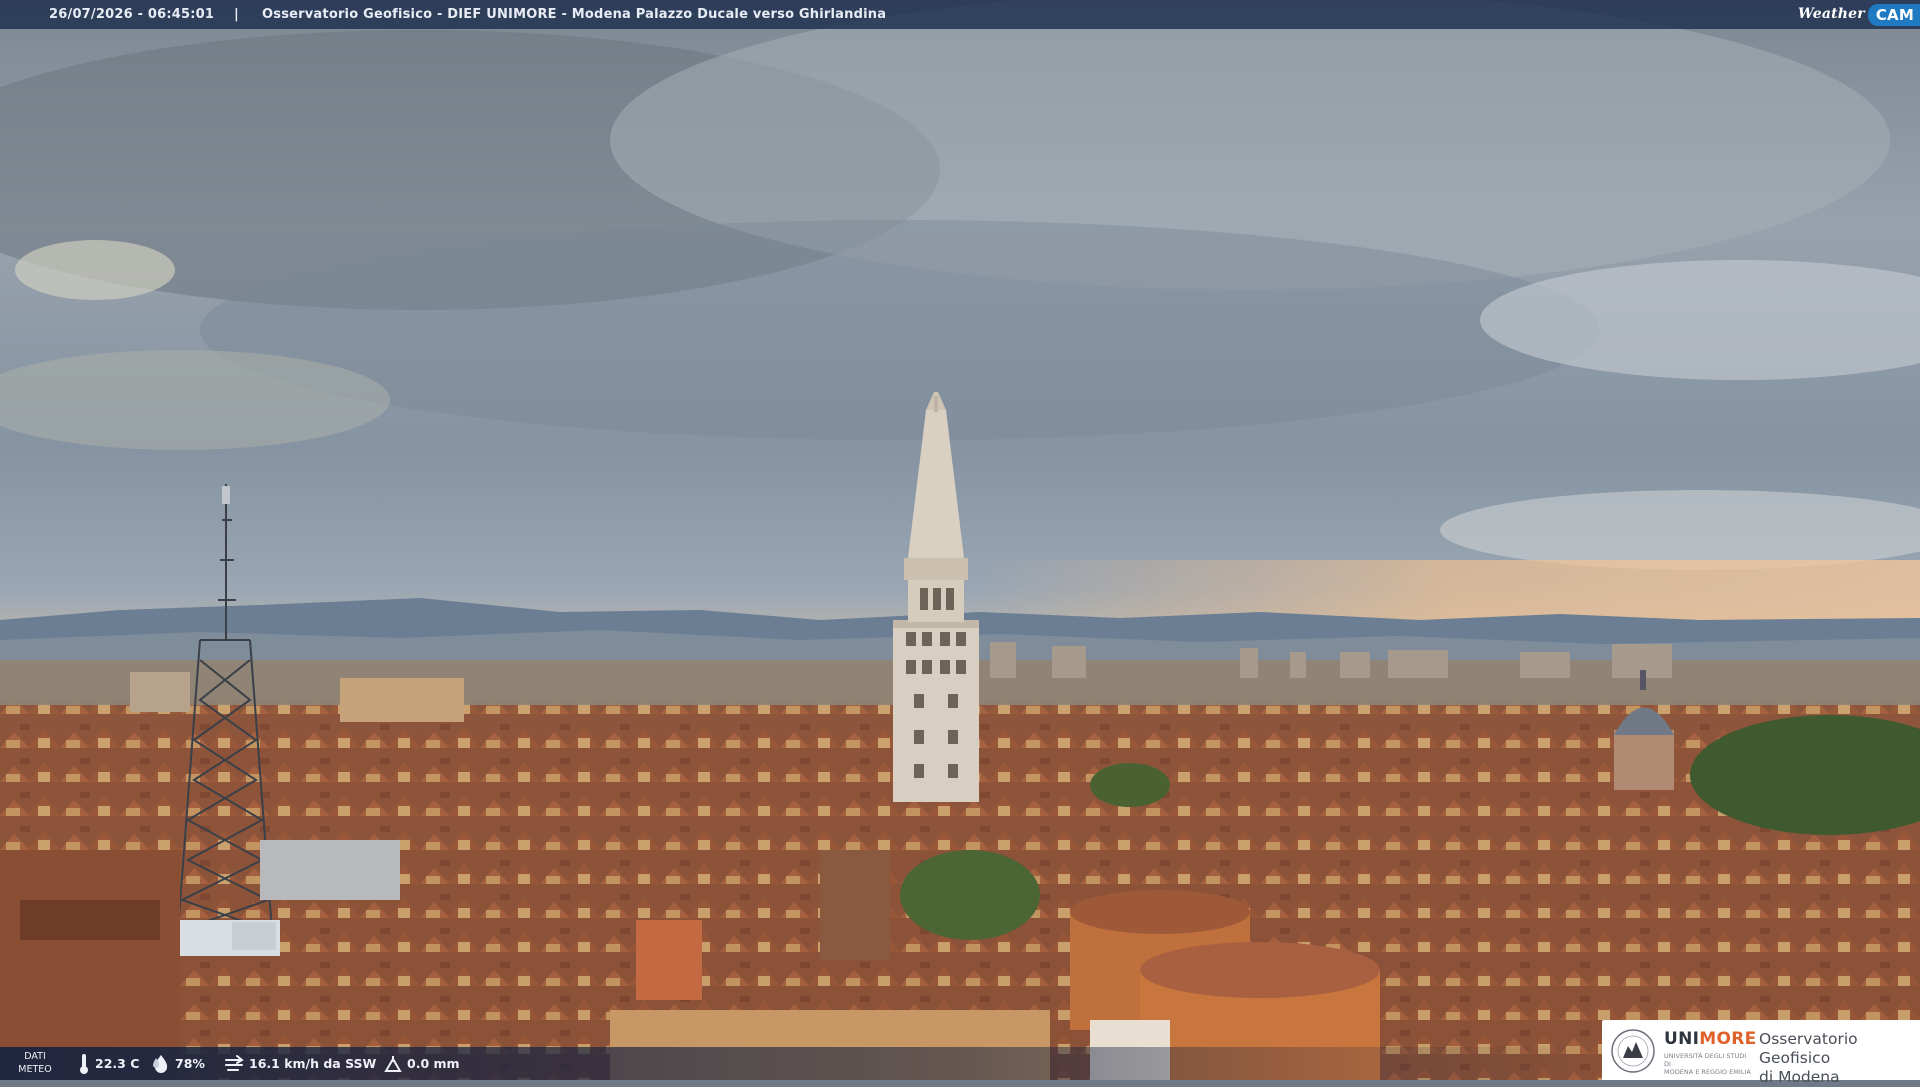  I want to click on university-name-line1: UNIVERSITÀ DEGLI STUDI DI, so click(1705, 1060).